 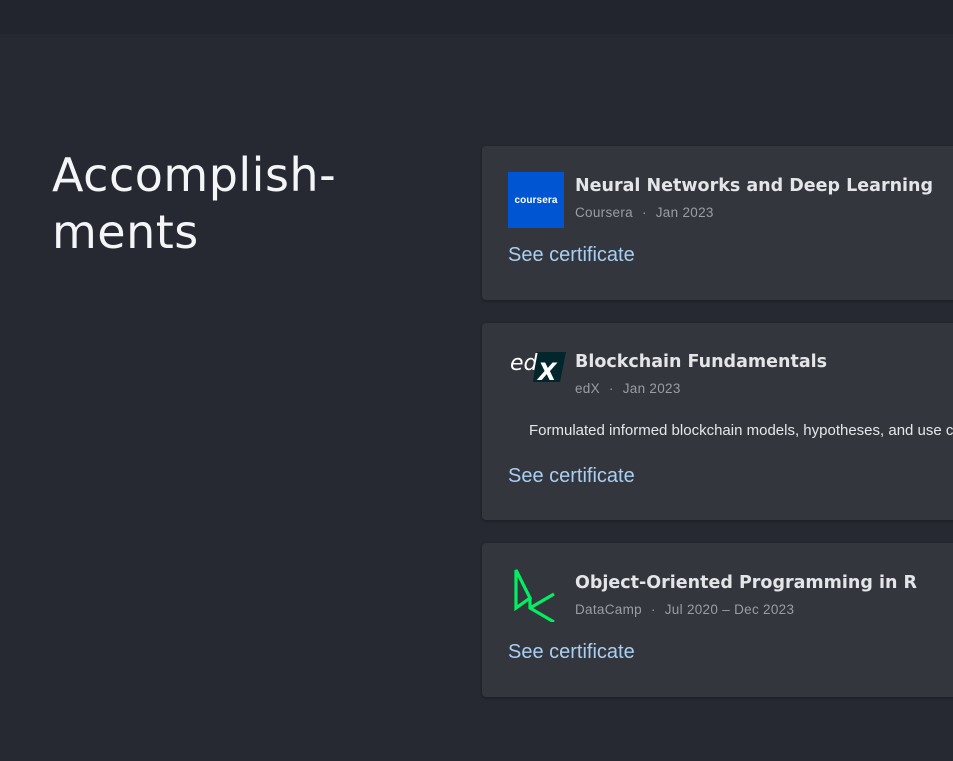 I want to click on section-title-line-1: Accomplish-, so click(x=194, y=175).